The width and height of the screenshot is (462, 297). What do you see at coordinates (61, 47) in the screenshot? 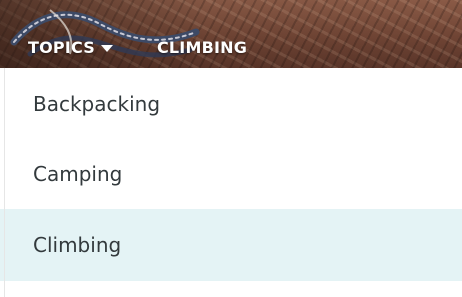
I see `topics-label: TOPICS` at bounding box center [61, 47].